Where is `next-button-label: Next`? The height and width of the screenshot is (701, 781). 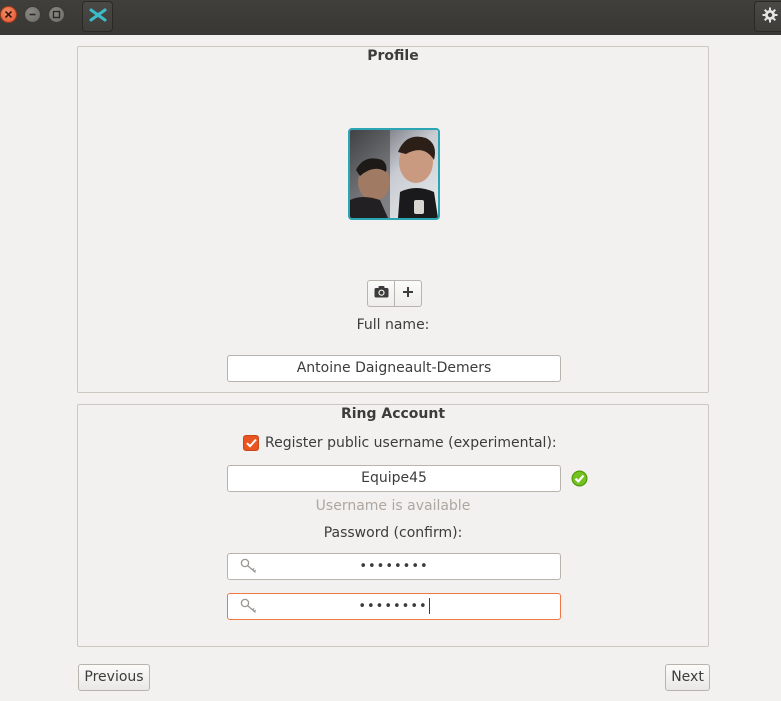
next-button-label: Next is located at coordinates (687, 677).